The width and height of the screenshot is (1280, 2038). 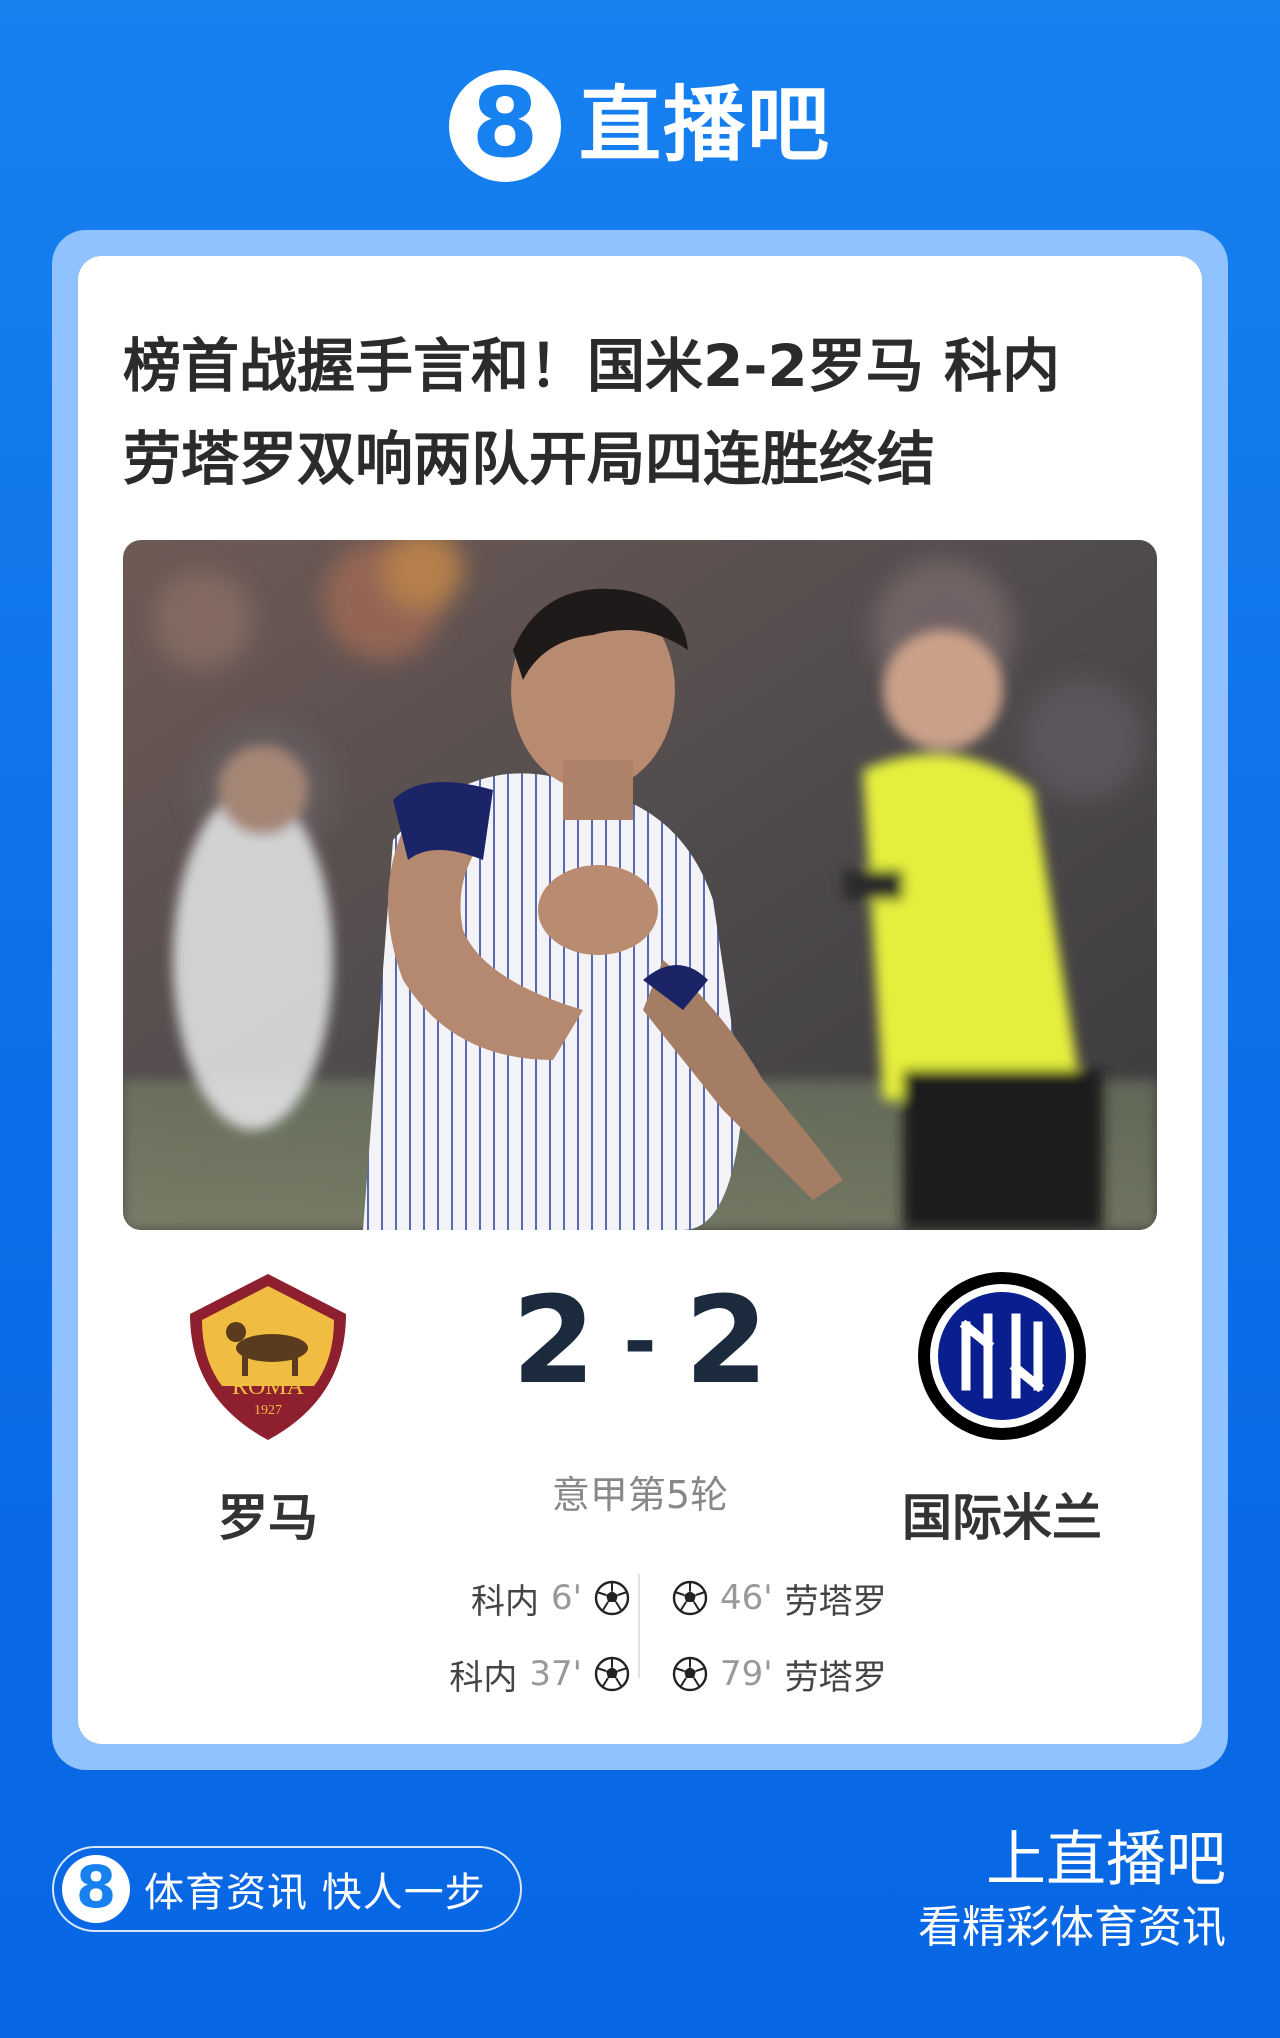 I want to click on away-score: 2, so click(x=726, y=1341).